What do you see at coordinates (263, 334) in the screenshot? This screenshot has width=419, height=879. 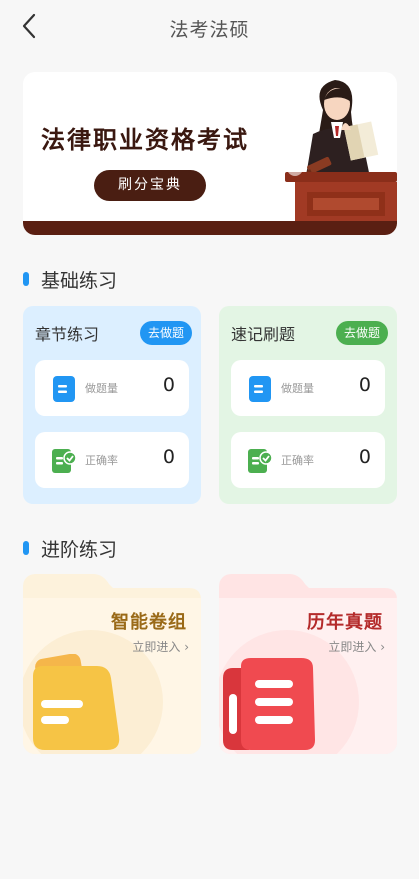 I see `card-title: 速记刷题` at bounding box center [263, 334].